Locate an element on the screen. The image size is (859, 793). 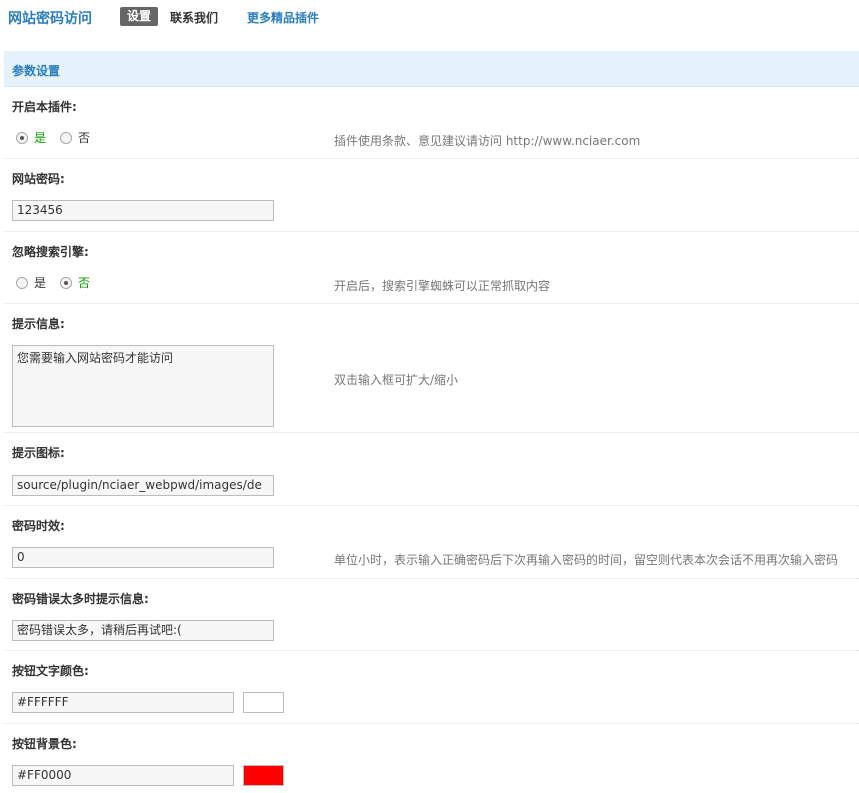
ignore-search-label: 忽略搜索引擎: is located at coordinates (50, 252).